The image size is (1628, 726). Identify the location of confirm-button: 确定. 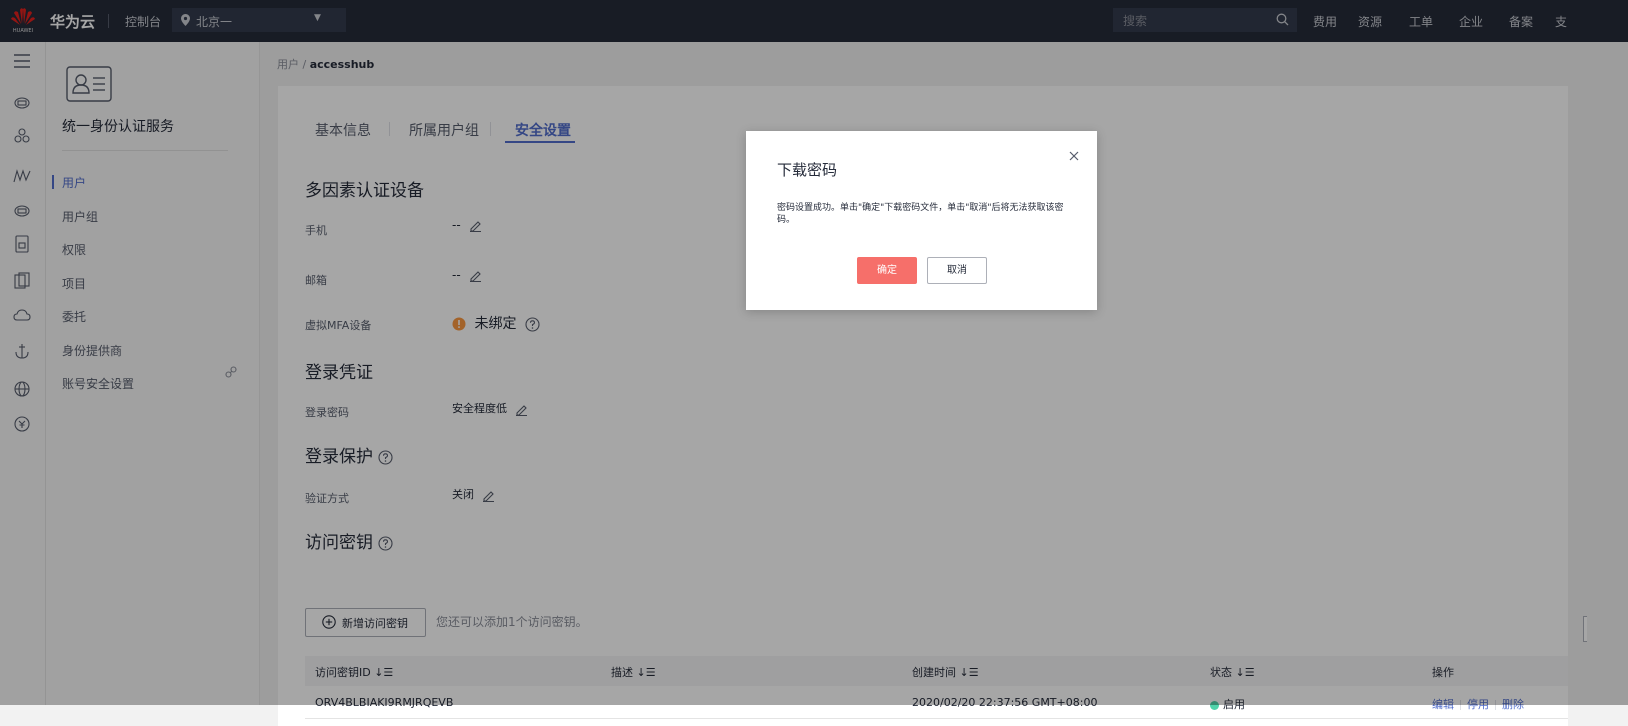
(887, 270).